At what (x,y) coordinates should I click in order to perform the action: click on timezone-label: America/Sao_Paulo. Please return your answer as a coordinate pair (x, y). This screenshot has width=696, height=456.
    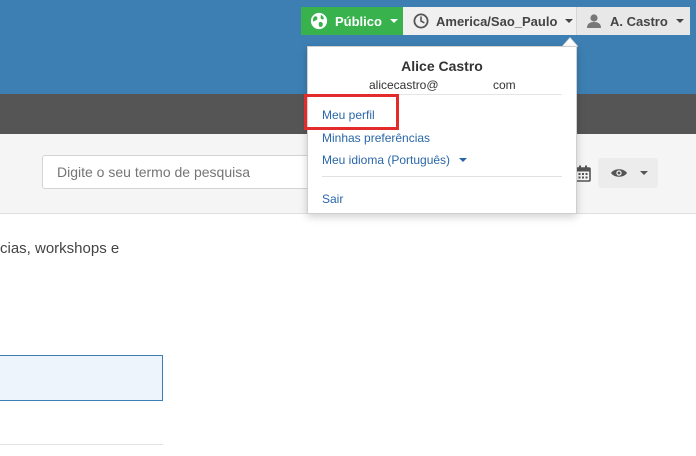
    Looking at the image, I should click on (497, 21).